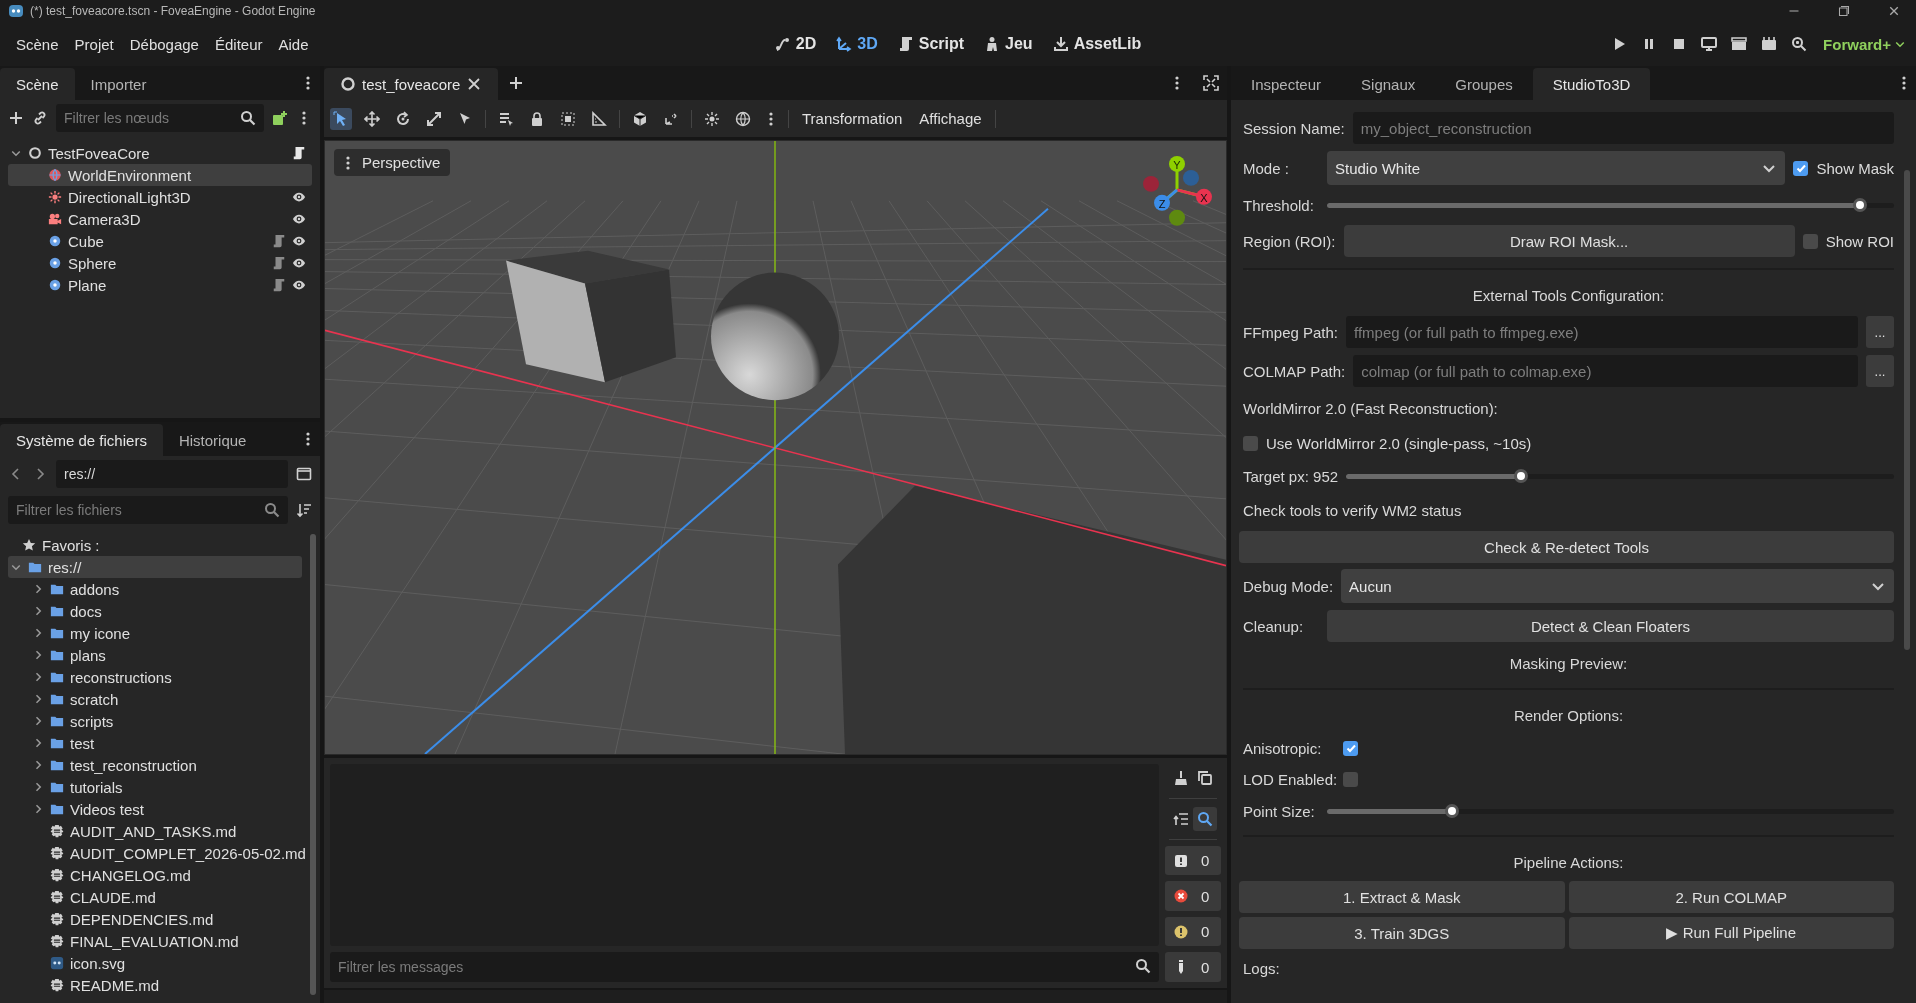 The height and width of the screenshot is (1003, 1916). What do you see at coordinates (155, 919) in the screenshot?
I see `file-item: DEPENDENCIES.md` at bounding box center [155, 919].